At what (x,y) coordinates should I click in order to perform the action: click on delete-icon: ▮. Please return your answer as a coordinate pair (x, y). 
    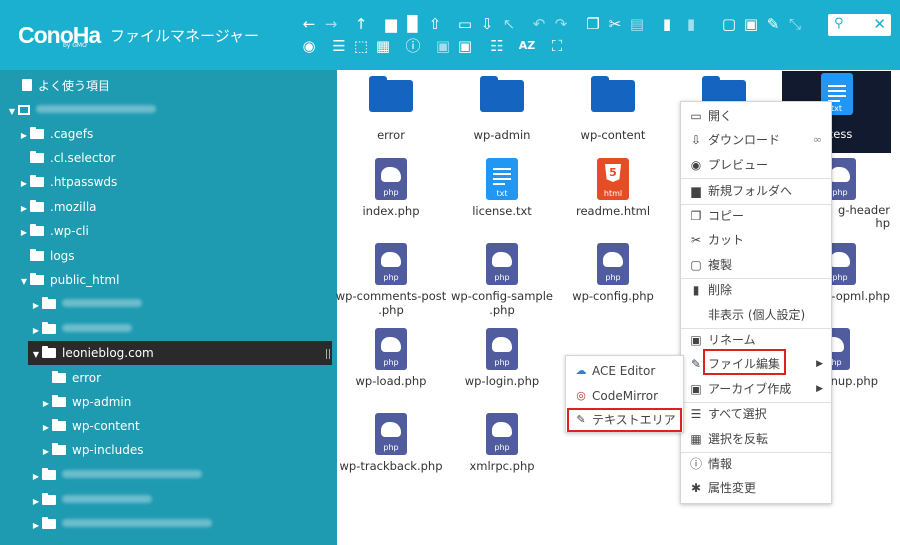
    Looking at the image, I should click on (667, 24).